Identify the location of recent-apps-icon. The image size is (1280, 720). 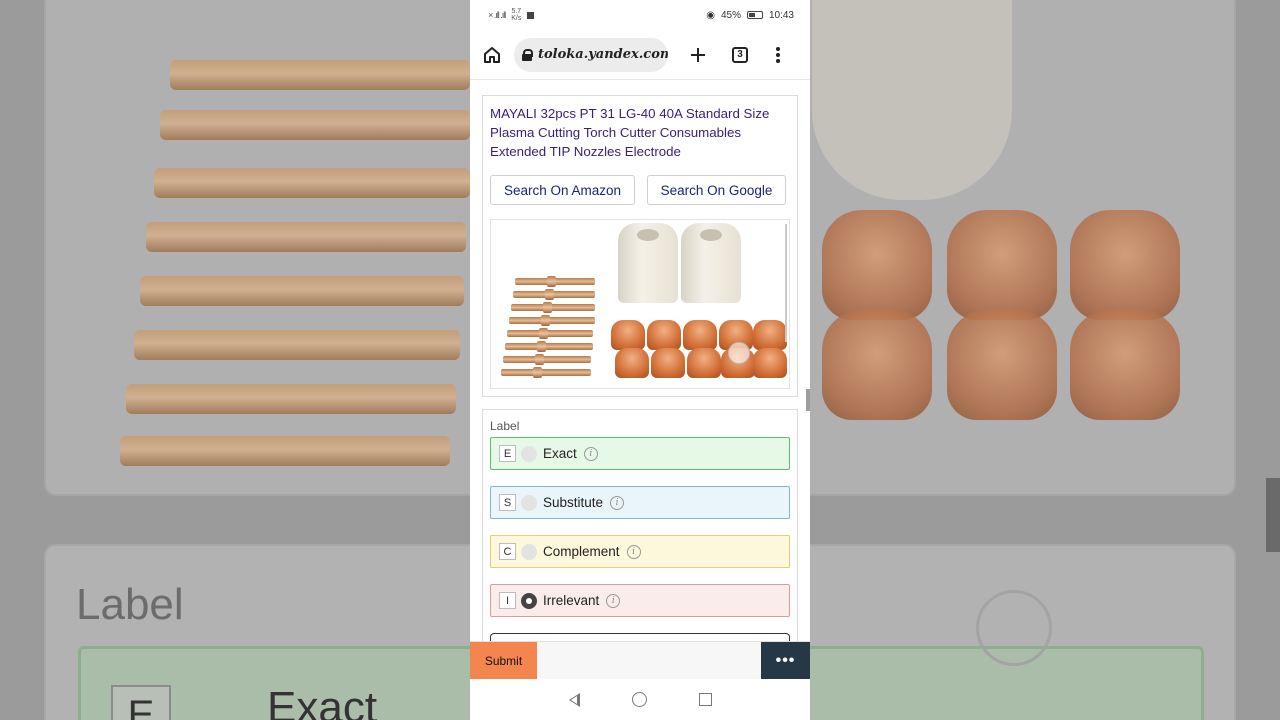
(705, 699).